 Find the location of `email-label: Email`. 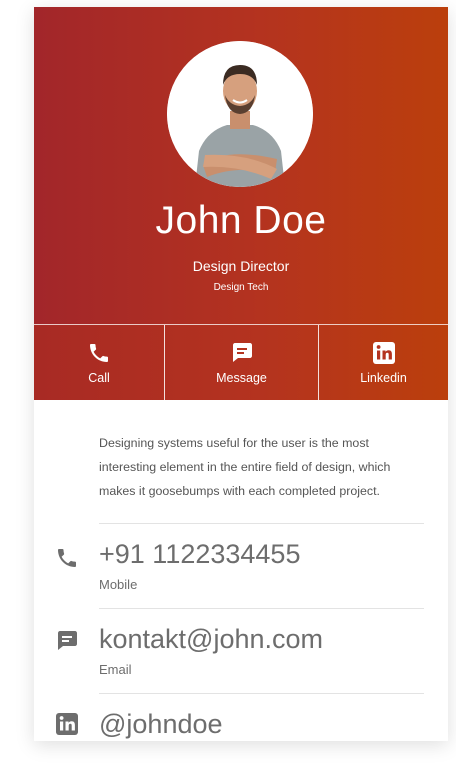

email-label: Email is located at coordinates (115, 669).